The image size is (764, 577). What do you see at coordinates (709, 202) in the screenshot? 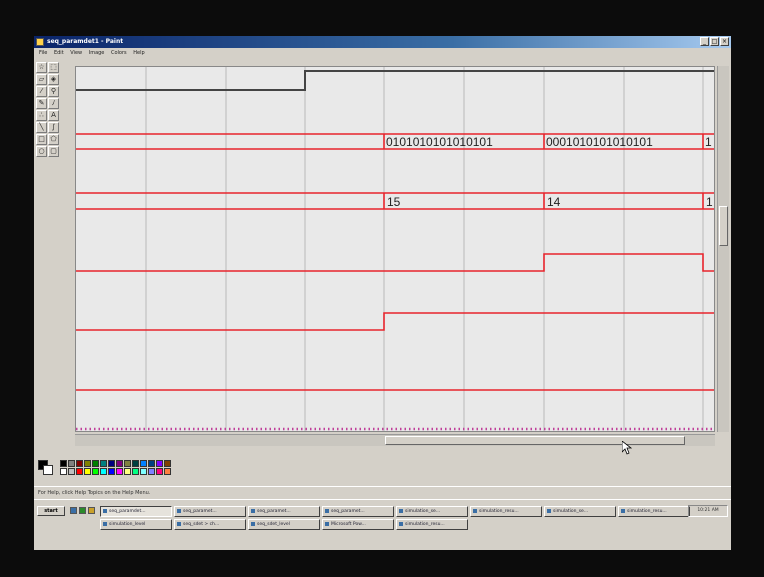
I see `bus-b-value-3: 1` at bounding box center [709, 202].